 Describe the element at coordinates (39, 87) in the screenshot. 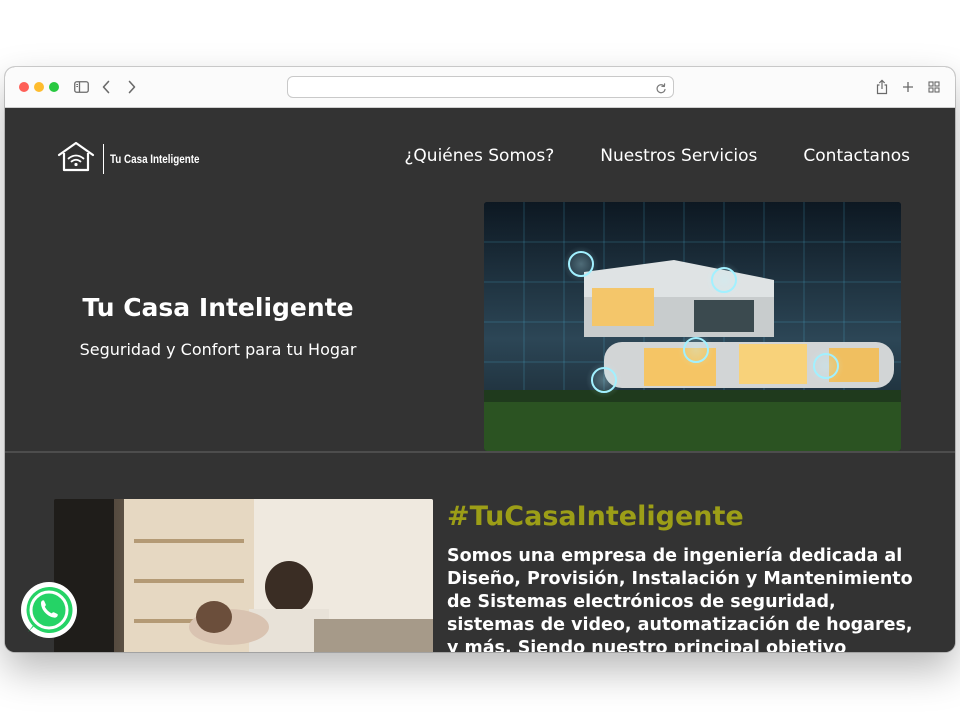

I see `minimize-window-button` at that location.